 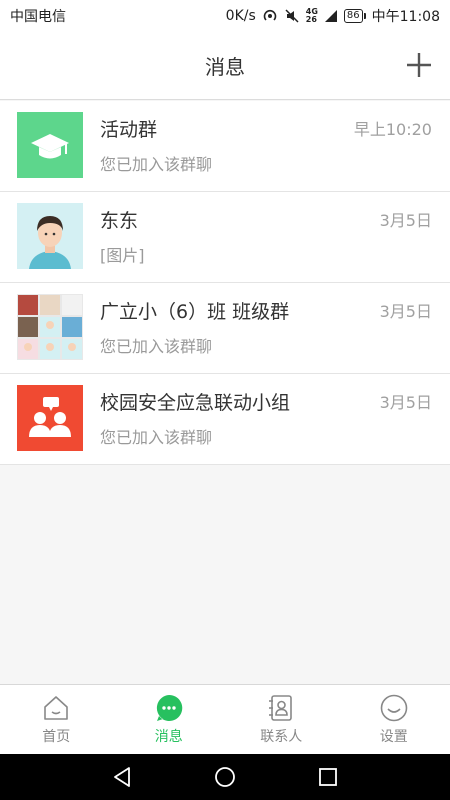 What do you see at coordinates (38, 17) in the screenshot?
I see `carrier-label: 中国电信` at bounding box center [38, 17].